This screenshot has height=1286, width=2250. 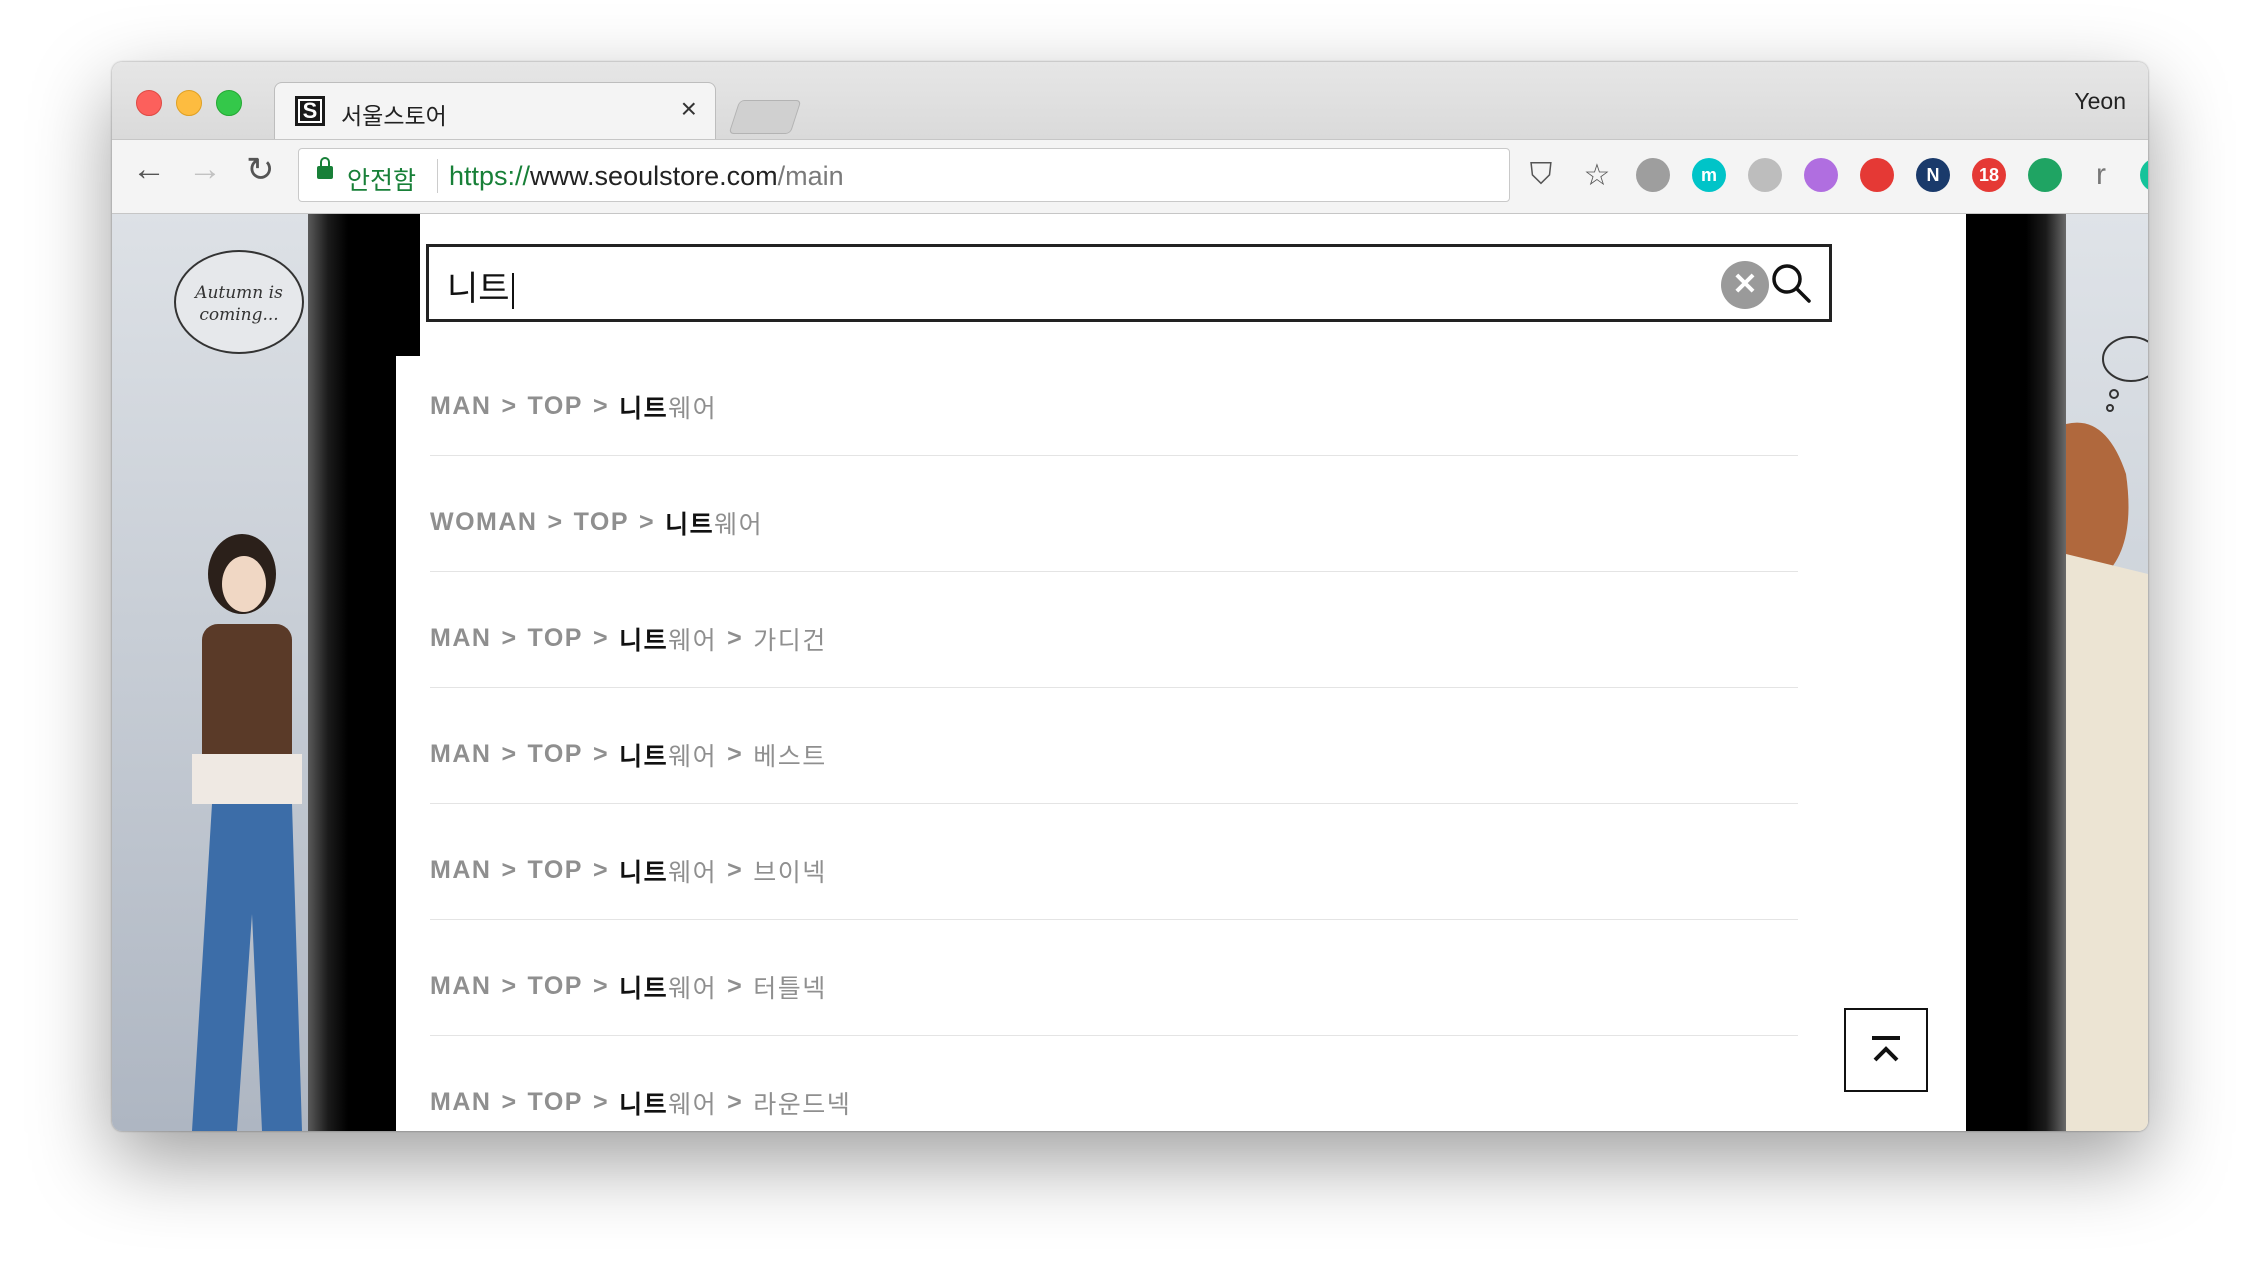 What do you see at coordinates (1597, 175) in the screenshot?
I see `bookmark-star-icon: ☆` at bounding box center [1597, 175].